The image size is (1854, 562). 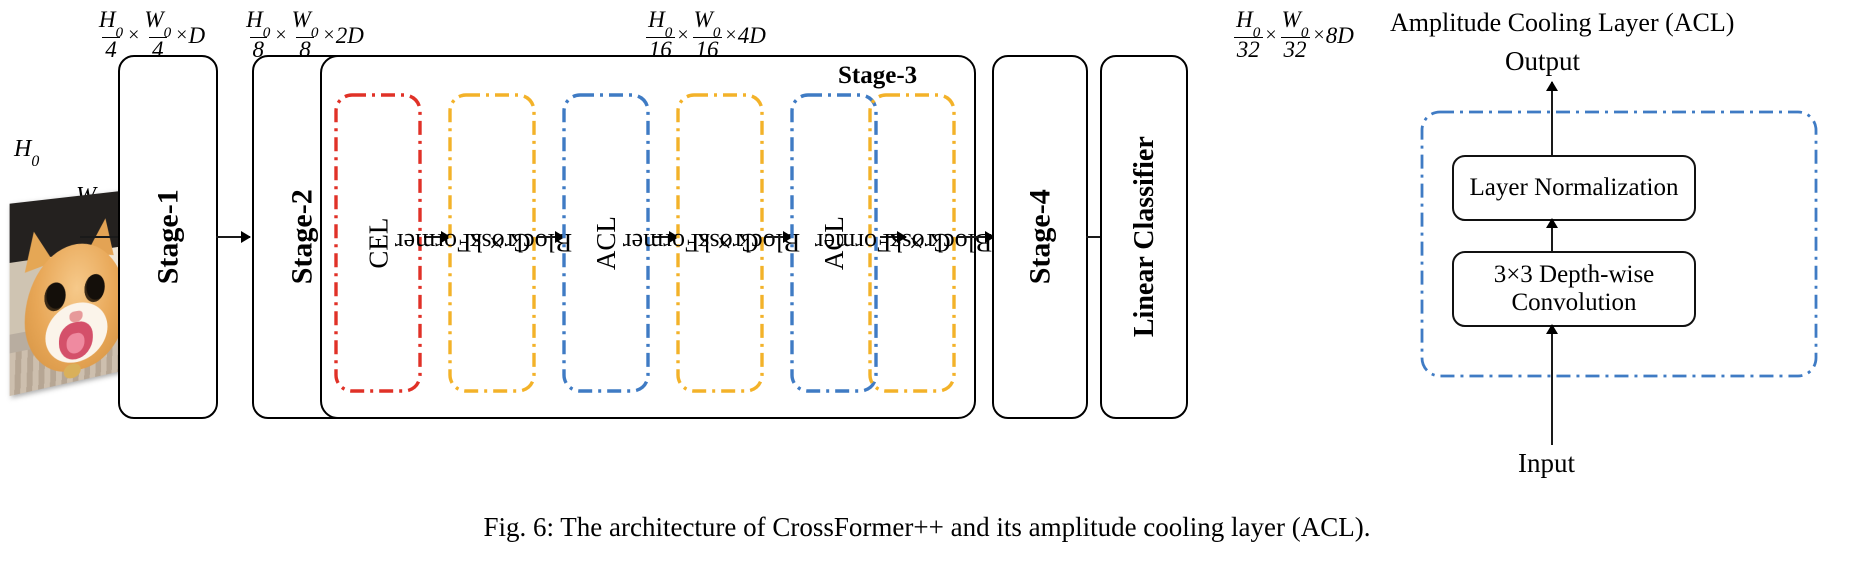 I want to click on fraction-h0-over-4: H0 4, so click(x=111, y=34).